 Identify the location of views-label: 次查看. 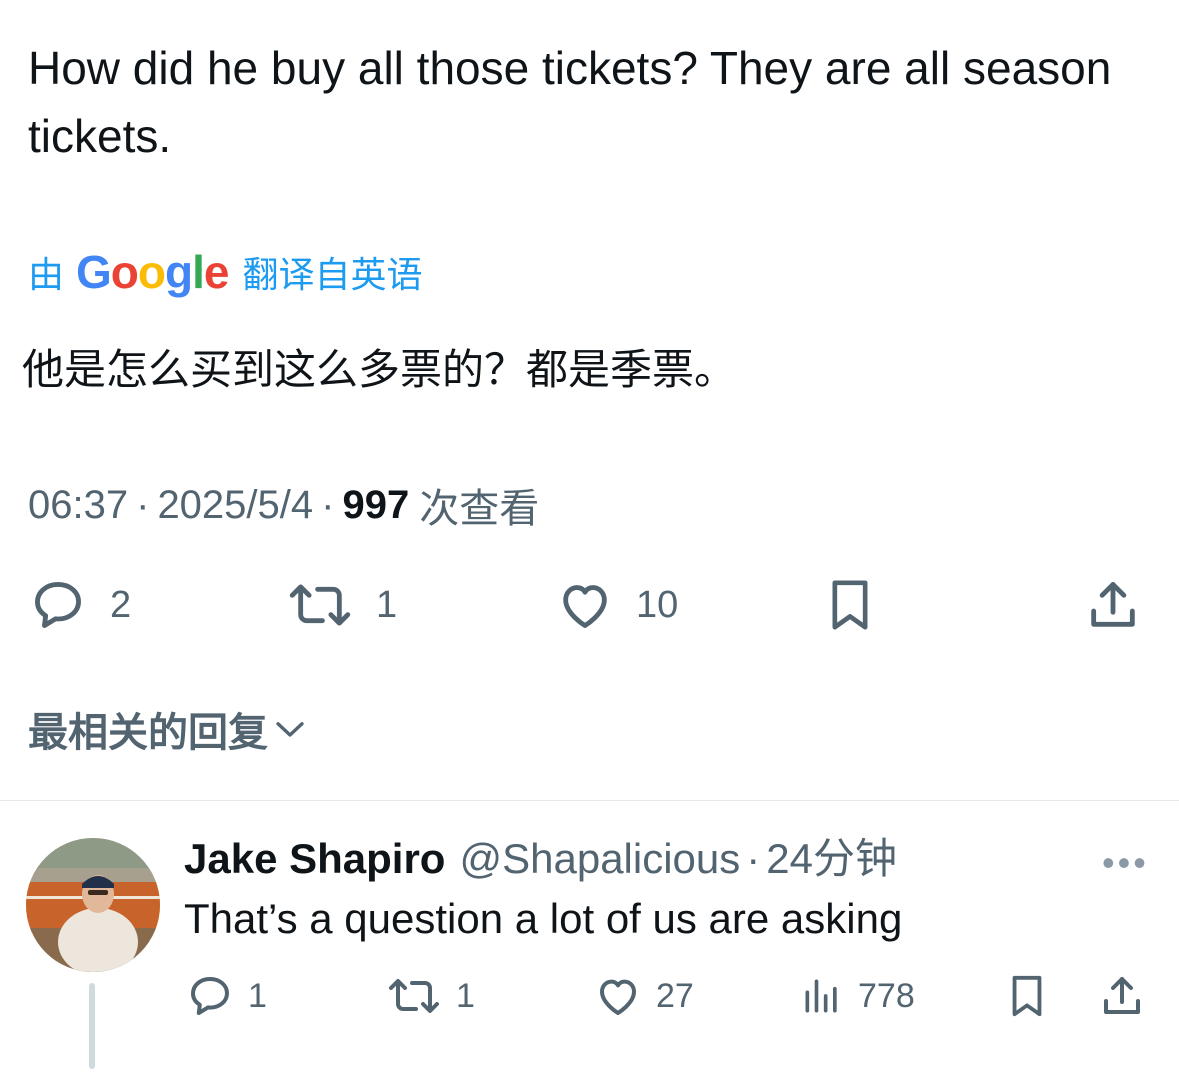
(479, 509).